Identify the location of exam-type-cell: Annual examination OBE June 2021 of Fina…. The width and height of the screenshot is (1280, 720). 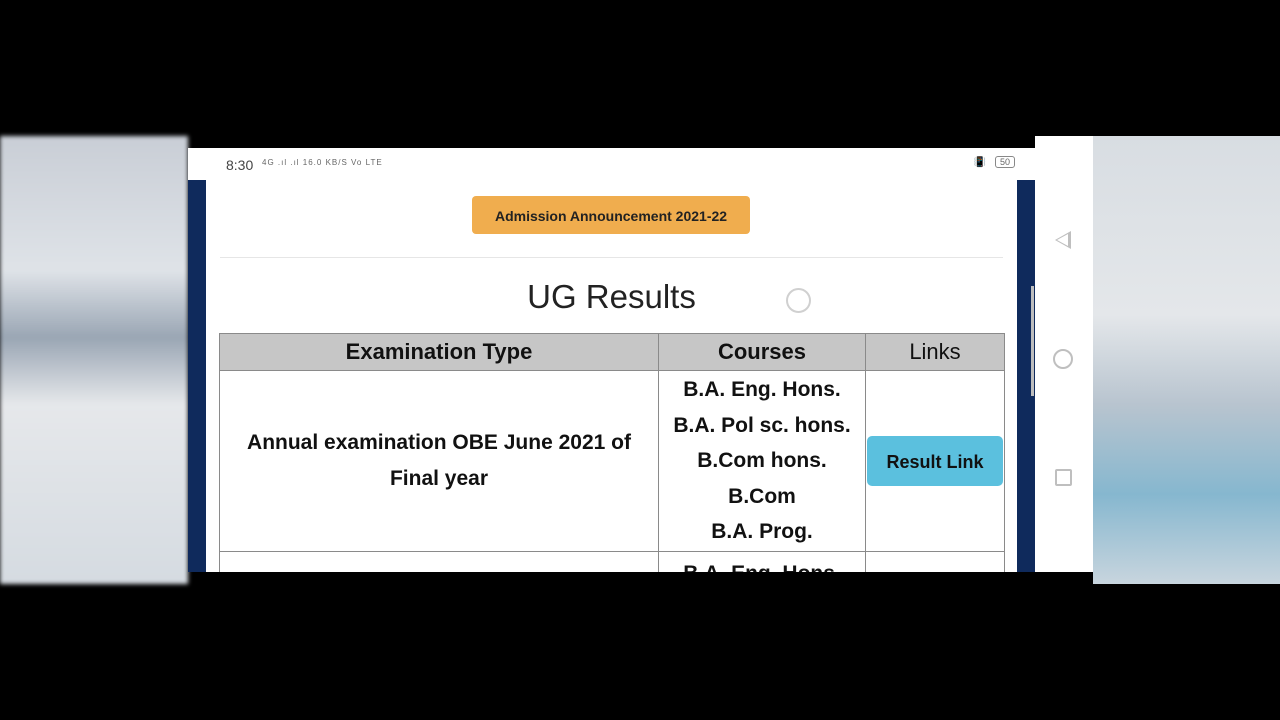
(439, 461).